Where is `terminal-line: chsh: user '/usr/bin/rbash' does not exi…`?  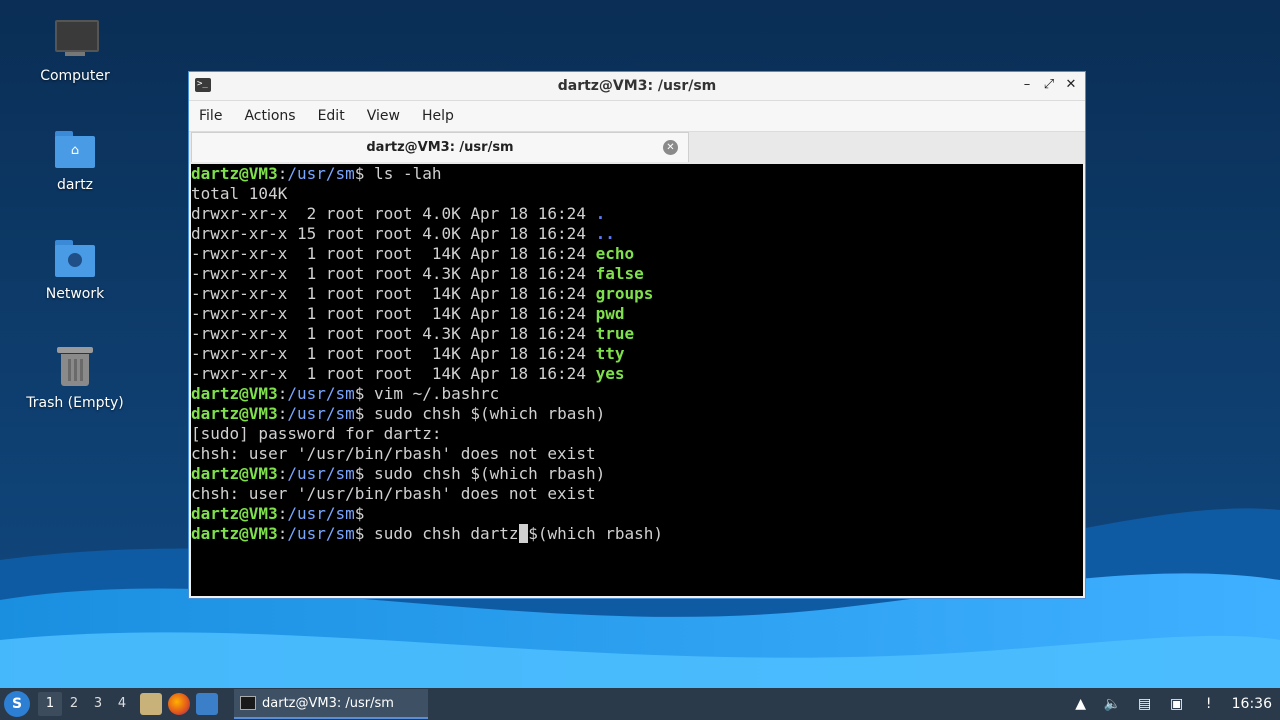
terminal-line: chsh: user '/usr/bin/rbash' does not exi… is located at coordinates (637, 494).